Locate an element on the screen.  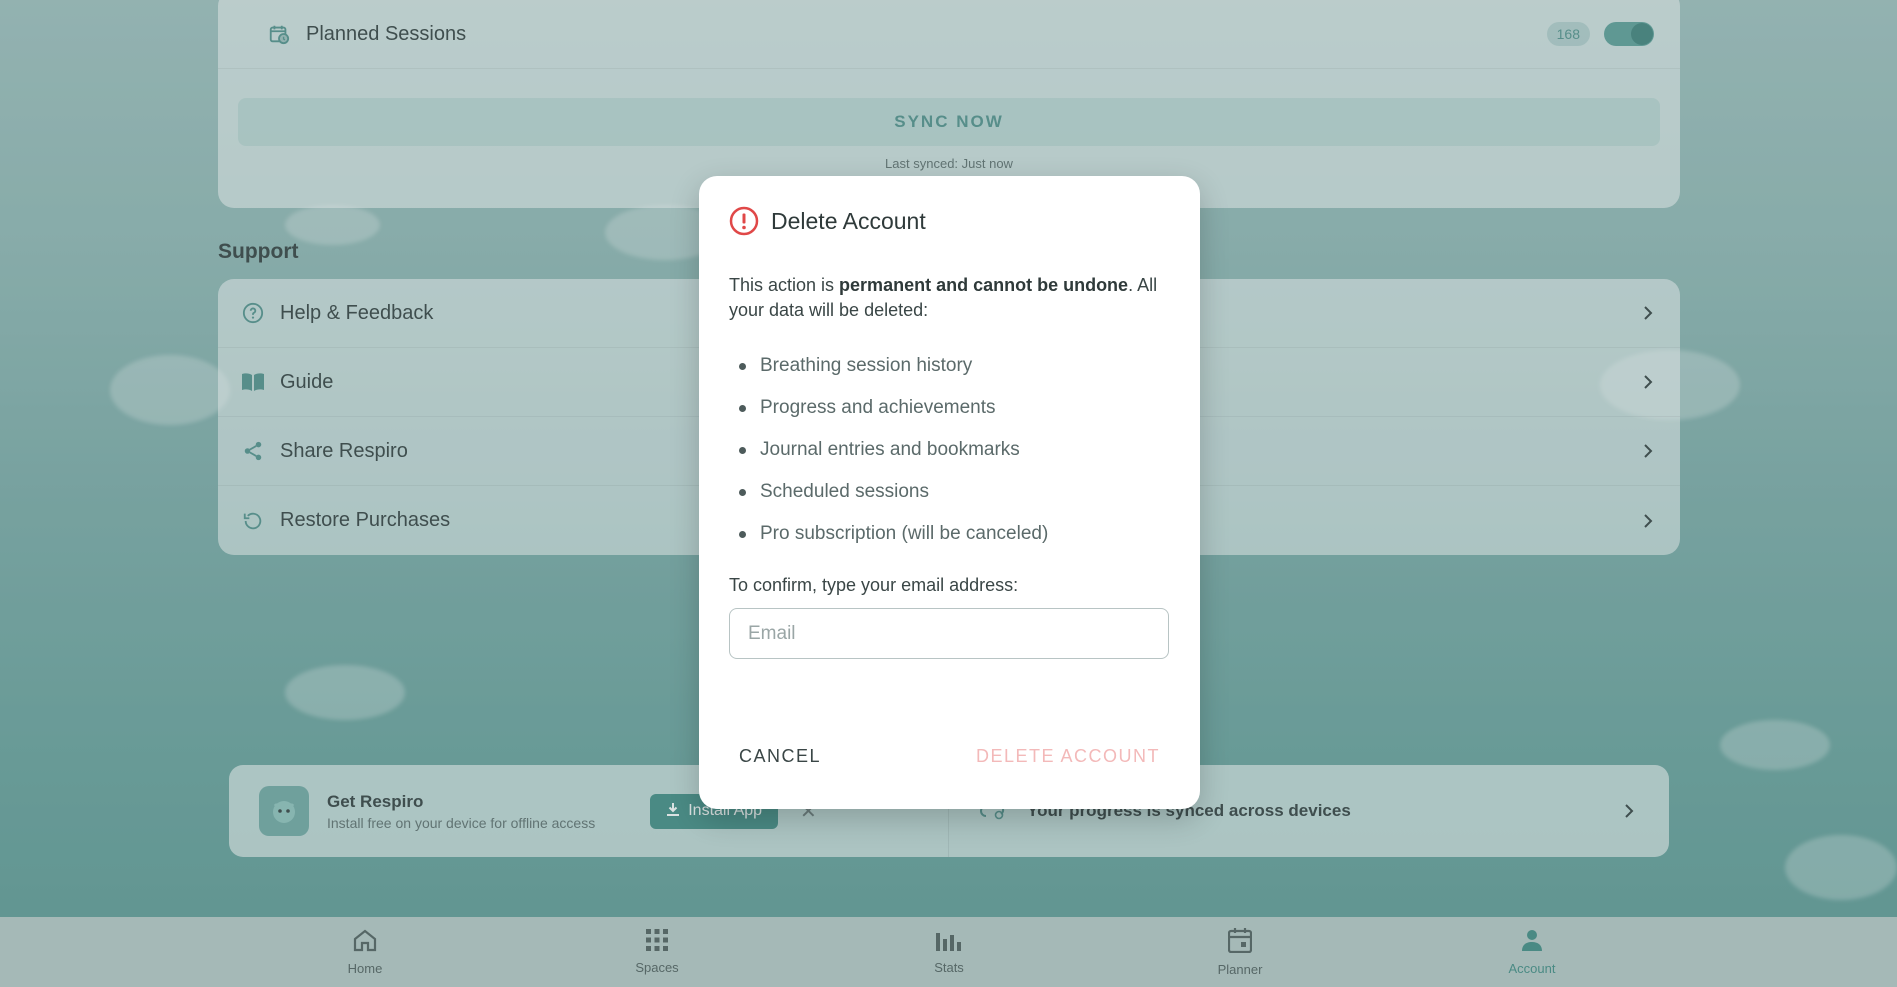
dialog-title: Delete Account is located at coordinates (848, 220).